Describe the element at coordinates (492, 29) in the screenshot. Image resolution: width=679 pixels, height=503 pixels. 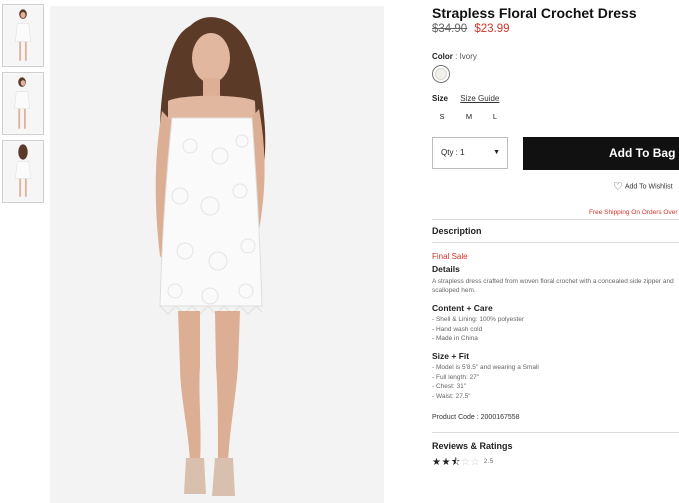
I see `sale-price: $23.99` at that location.